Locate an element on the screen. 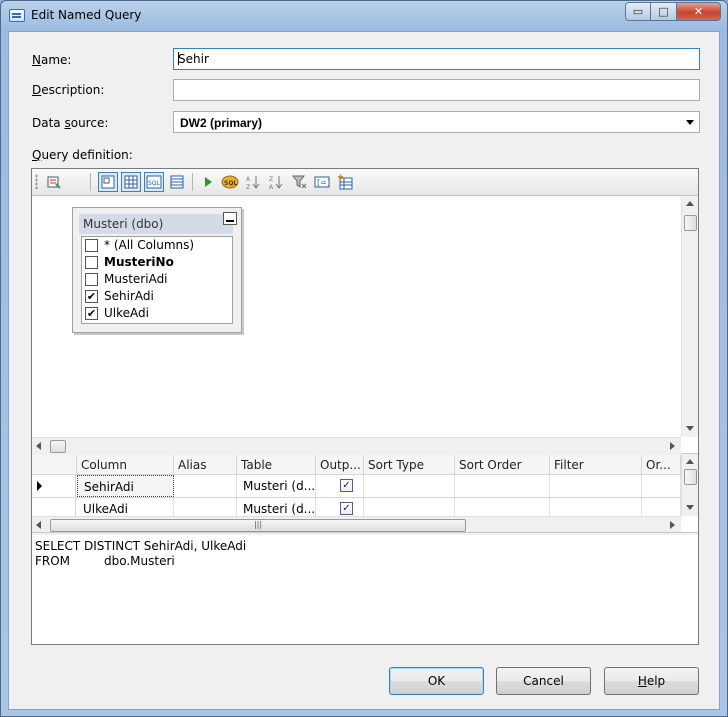 This screenshot has width=728, height=717. ok-button: OK is located at coordinates (436, 681).